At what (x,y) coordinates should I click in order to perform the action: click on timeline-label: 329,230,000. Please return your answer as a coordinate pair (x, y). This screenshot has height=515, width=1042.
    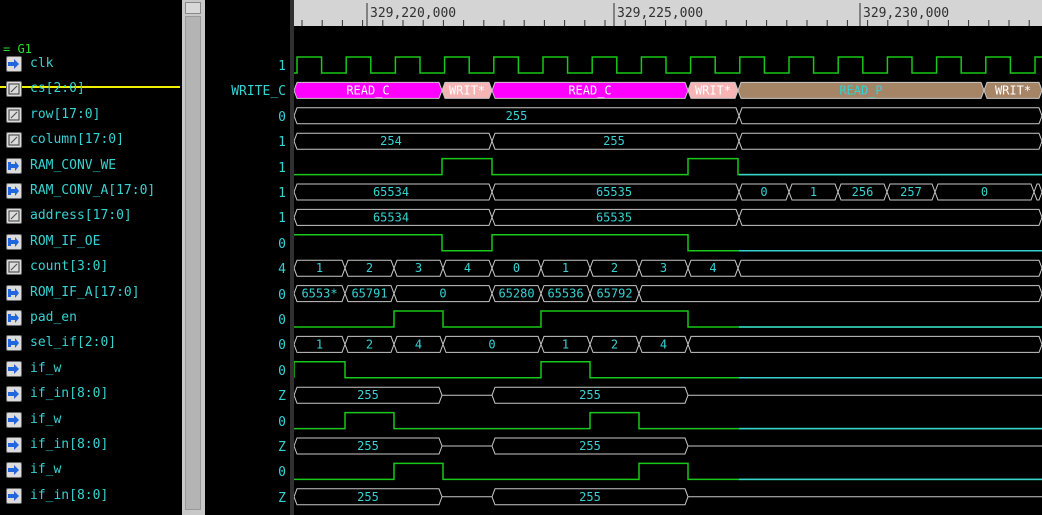
    Looking at the image, I should click on (906, 13).